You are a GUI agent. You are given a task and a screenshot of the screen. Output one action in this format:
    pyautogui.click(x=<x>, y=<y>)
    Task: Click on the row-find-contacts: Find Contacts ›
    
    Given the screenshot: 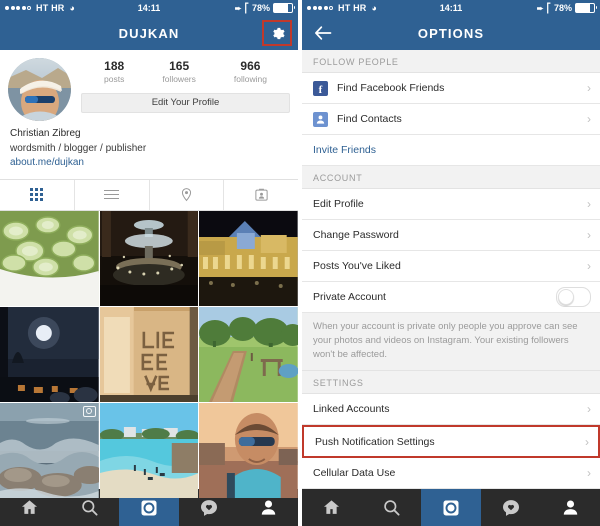 What is the action you would take?
    pyautogui.click(x=451, y=119)
    